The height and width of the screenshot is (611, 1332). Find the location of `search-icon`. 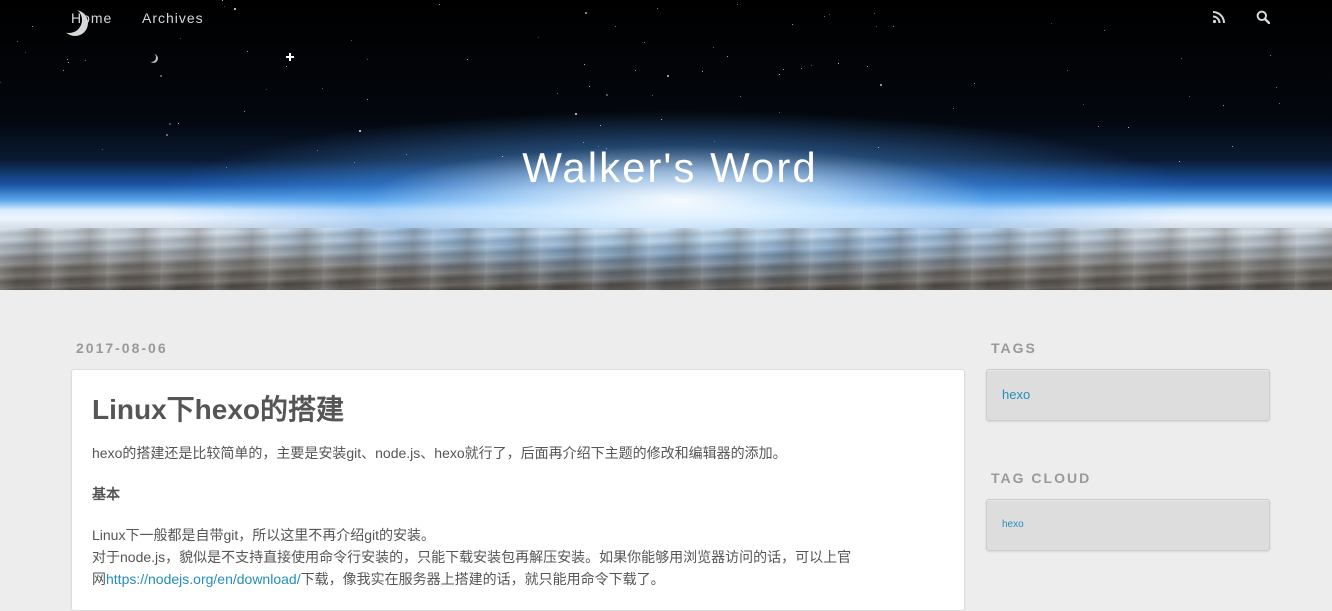

search-icon is located at coordinates (1263, 17).